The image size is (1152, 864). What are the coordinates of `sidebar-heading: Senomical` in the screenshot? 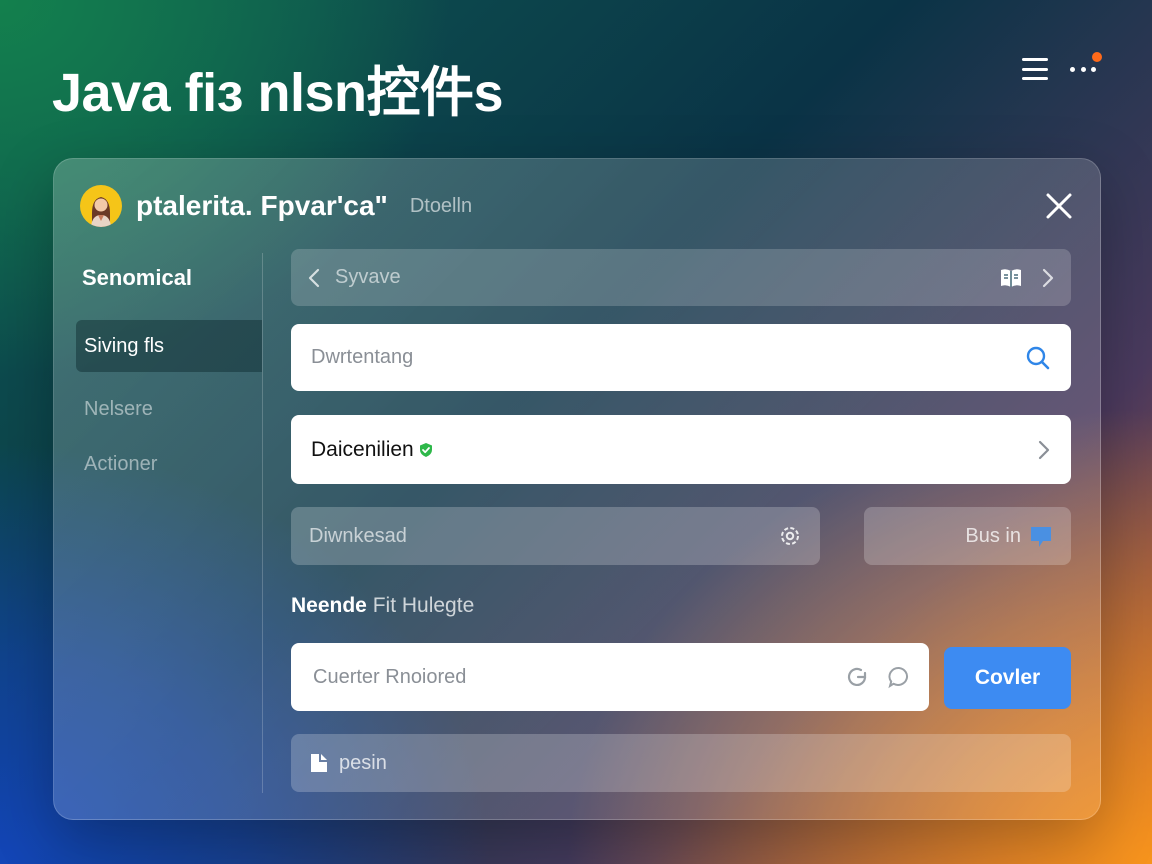 It's located at (137, 277).